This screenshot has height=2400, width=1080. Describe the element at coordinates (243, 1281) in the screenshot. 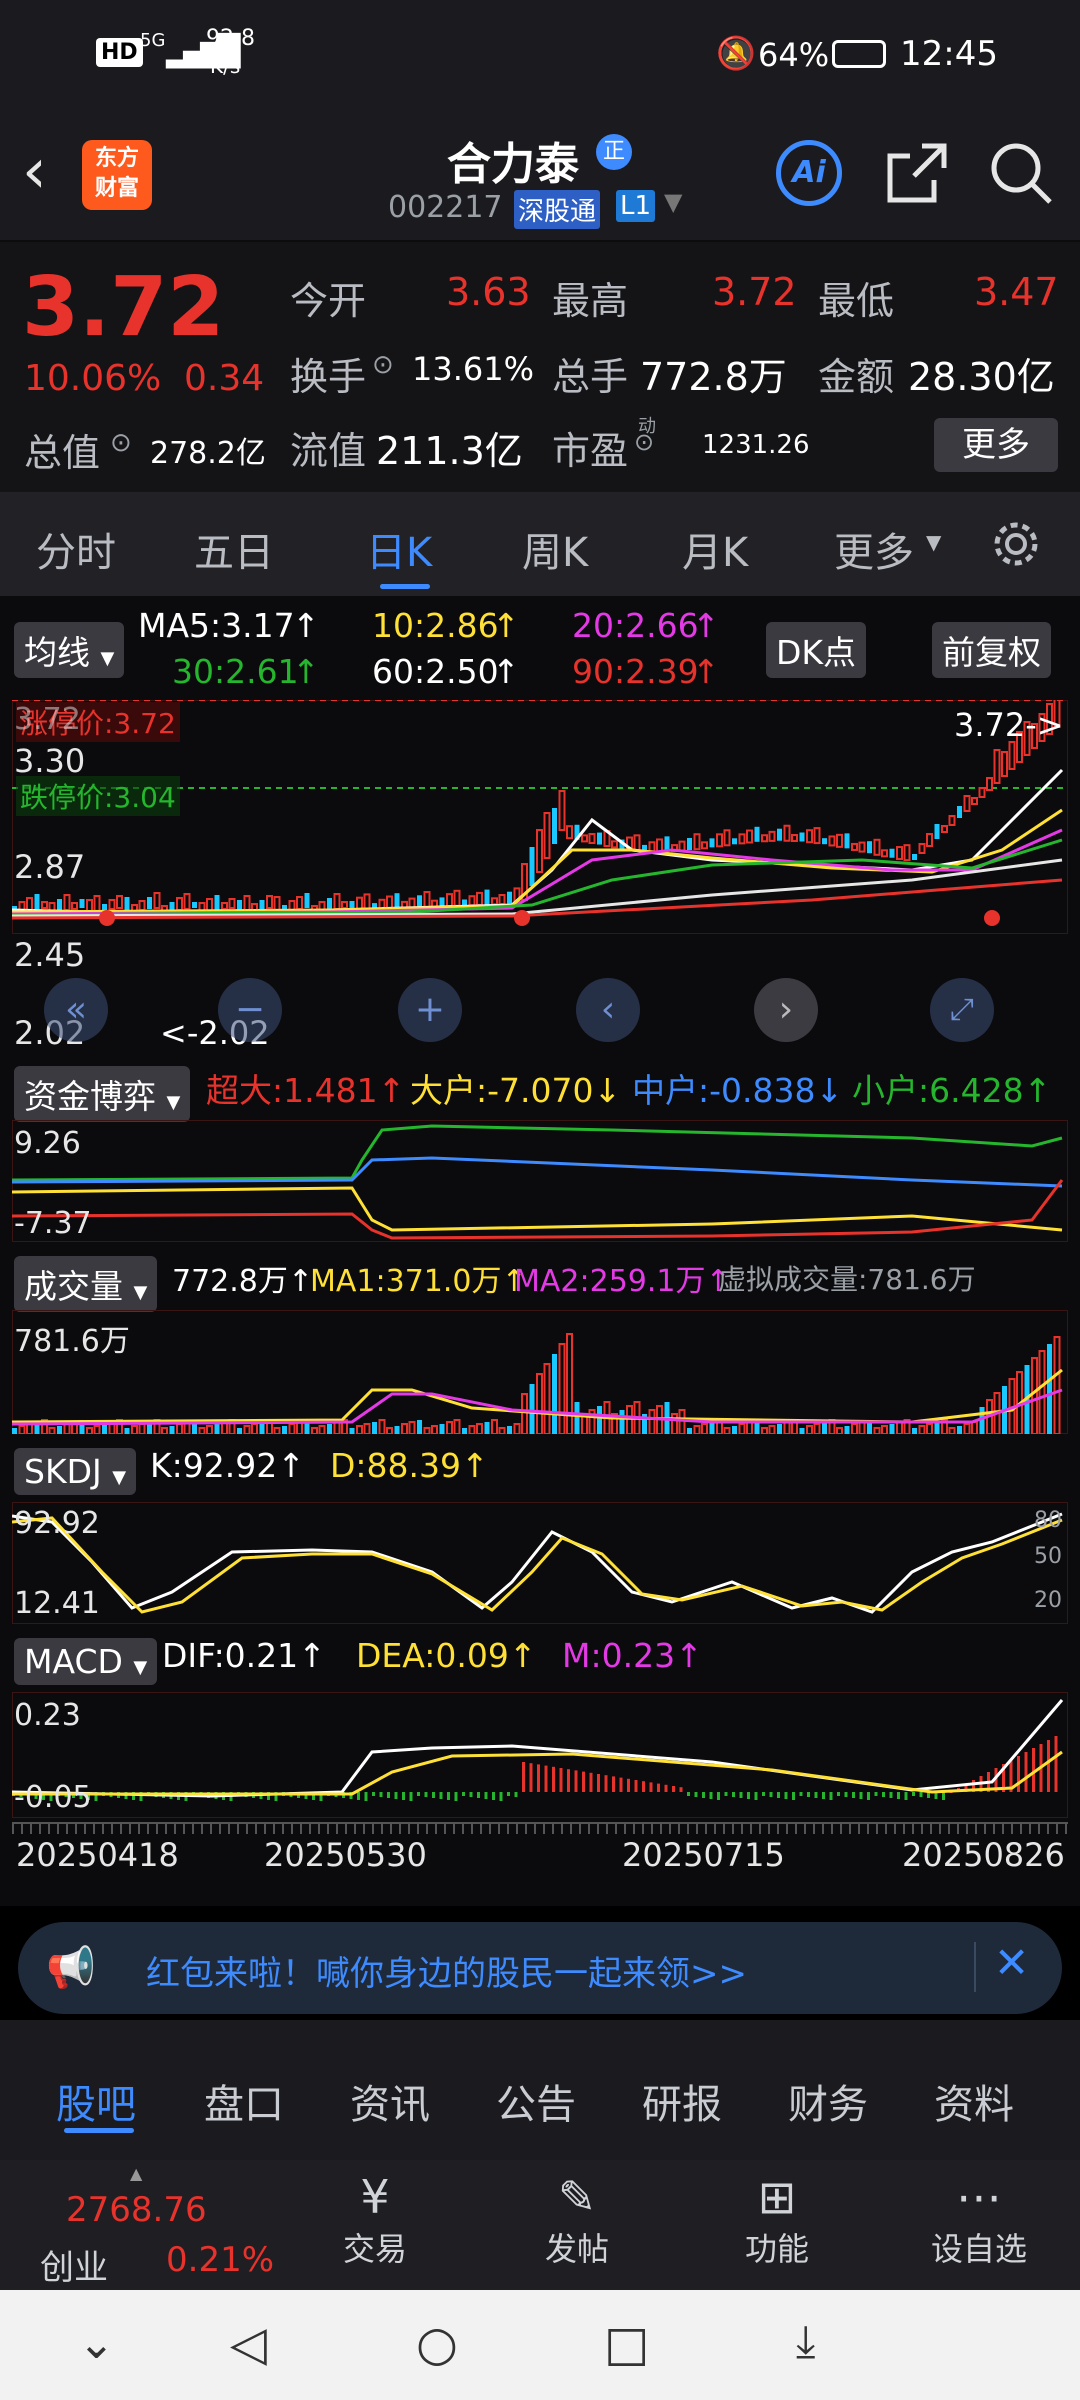

I see `volume-value-label: 772.8万↑` at that location.